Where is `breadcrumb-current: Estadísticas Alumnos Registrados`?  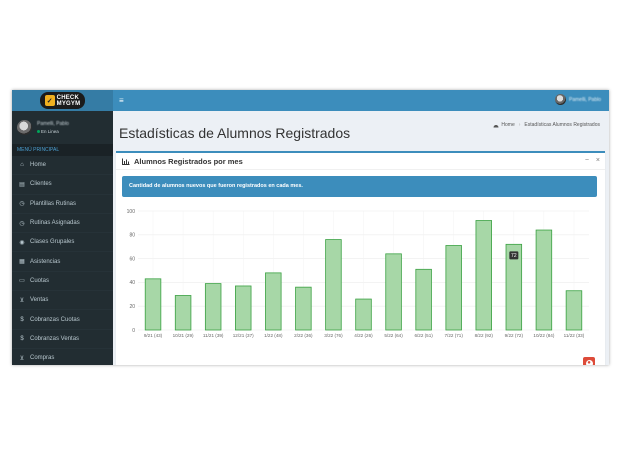
breadcrumb-current: Estadísticas Alumnos Registrados is located at coordinates (562, 125).